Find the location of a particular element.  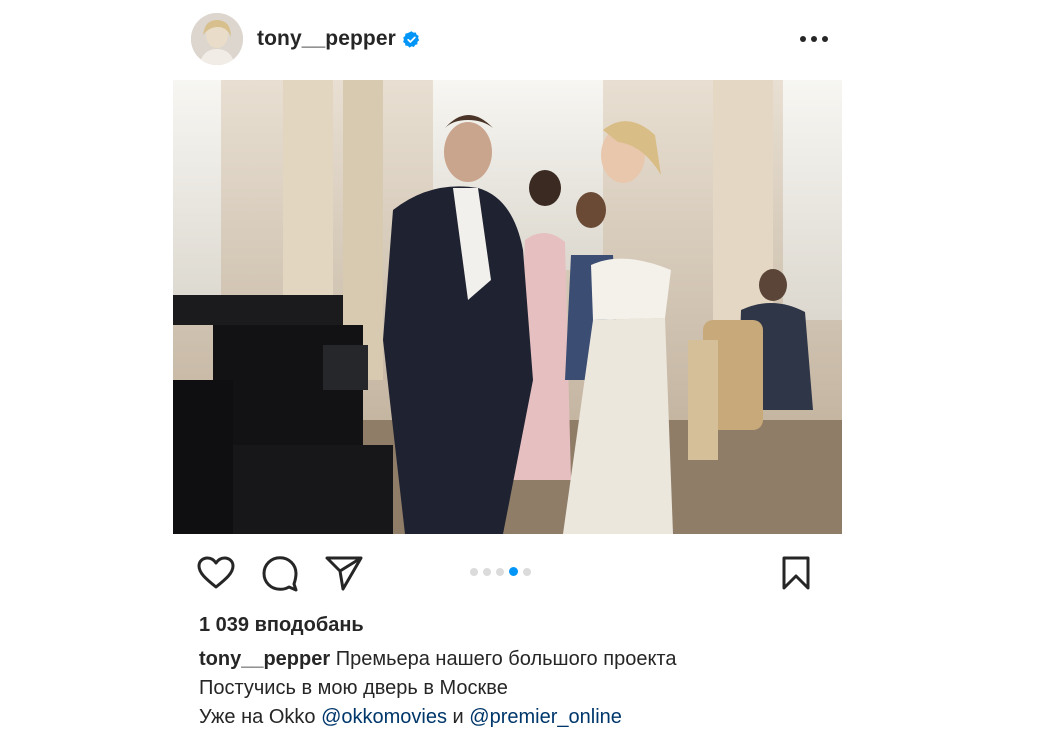

more-horizontal-icon is located at coordinates (814, 39).